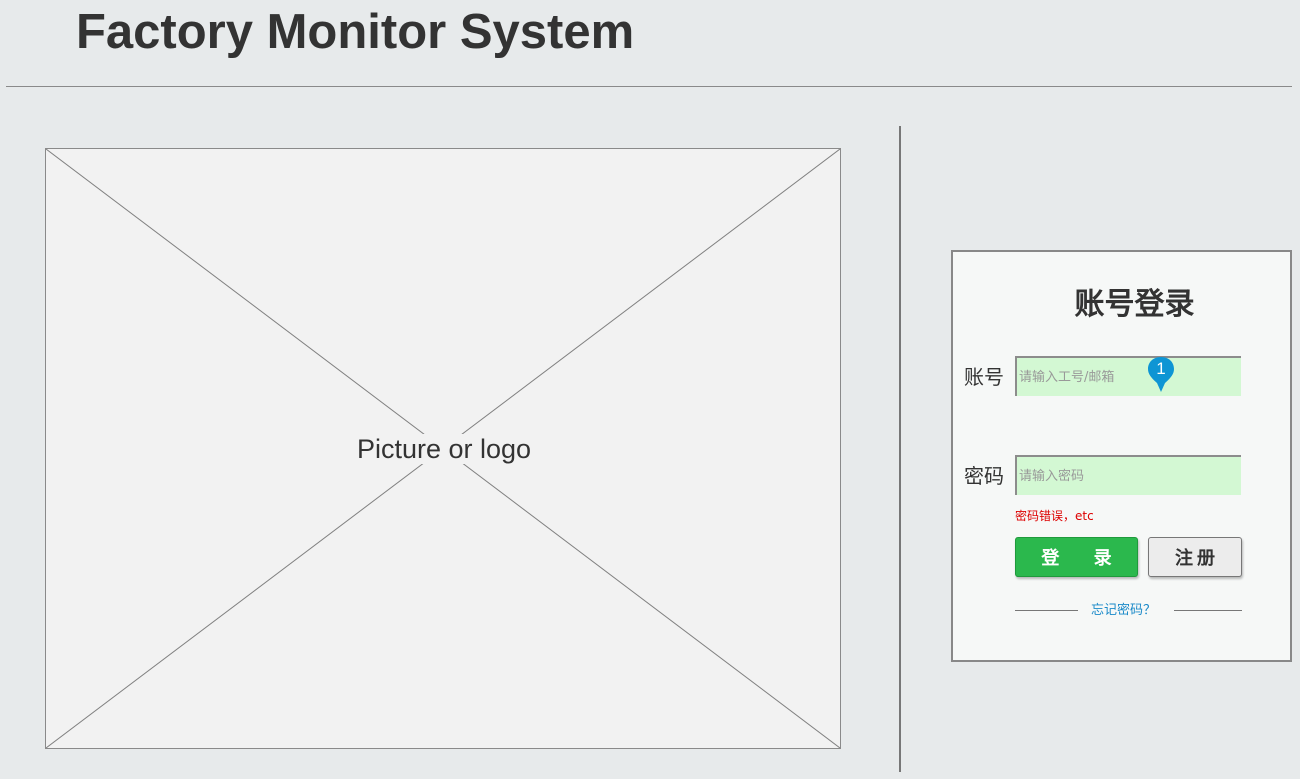 The height and width of the screenshot is (779, 1300). I want to click on password-label: 密码, so click(984, 476).